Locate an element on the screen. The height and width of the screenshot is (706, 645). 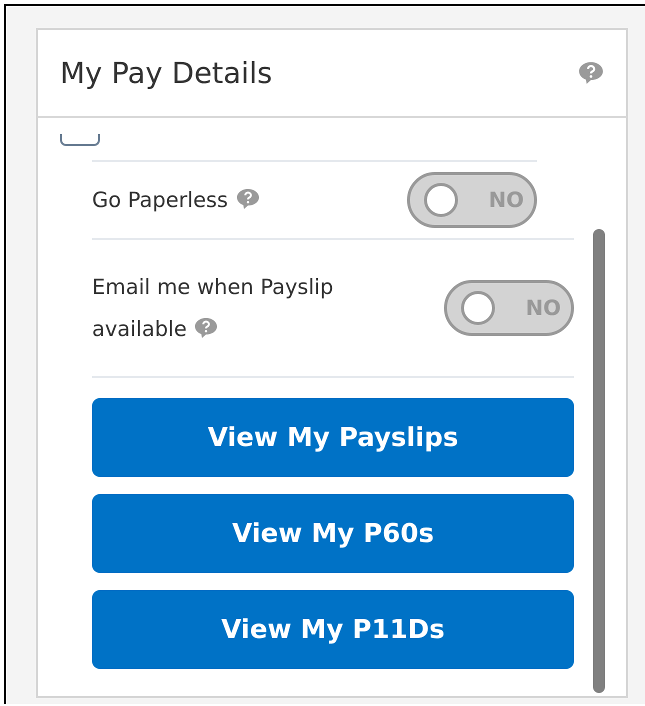
scrollbar is located at coordinates (599, 461).